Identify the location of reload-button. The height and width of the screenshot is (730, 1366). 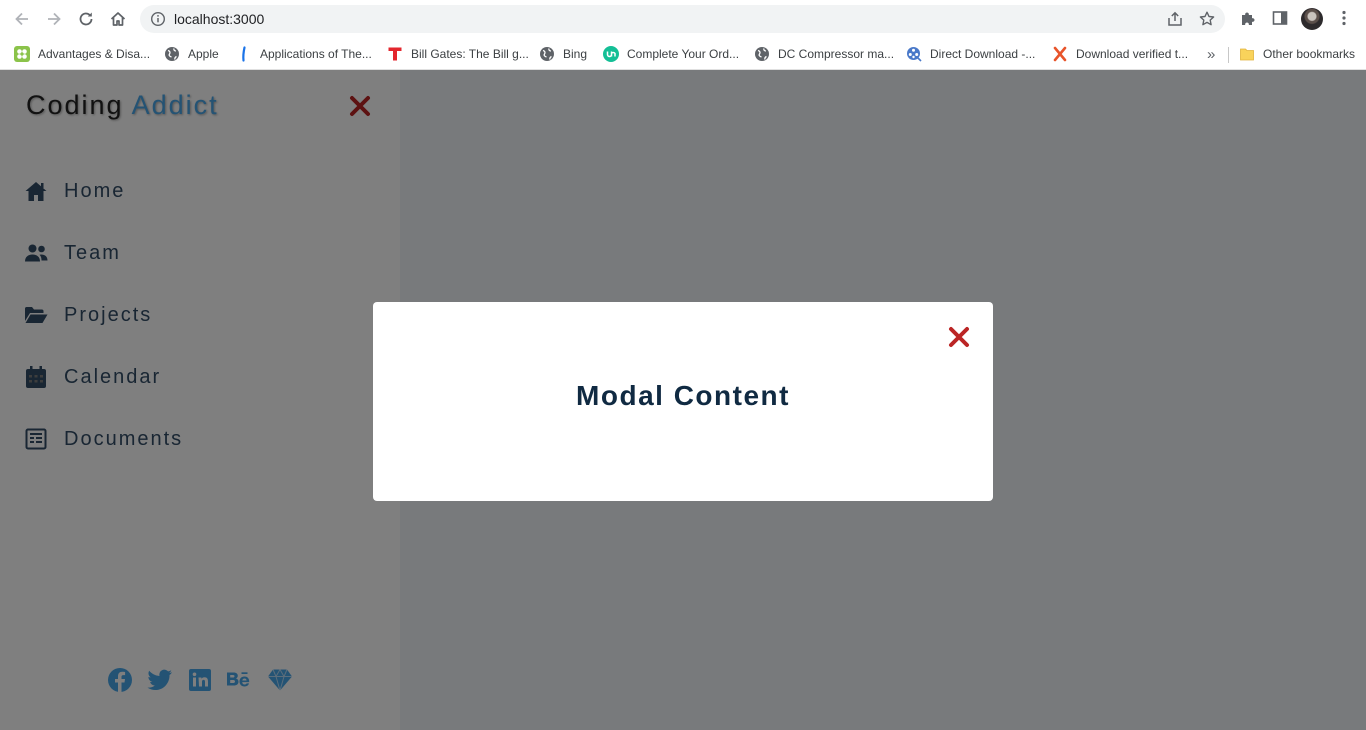
(86, 19).